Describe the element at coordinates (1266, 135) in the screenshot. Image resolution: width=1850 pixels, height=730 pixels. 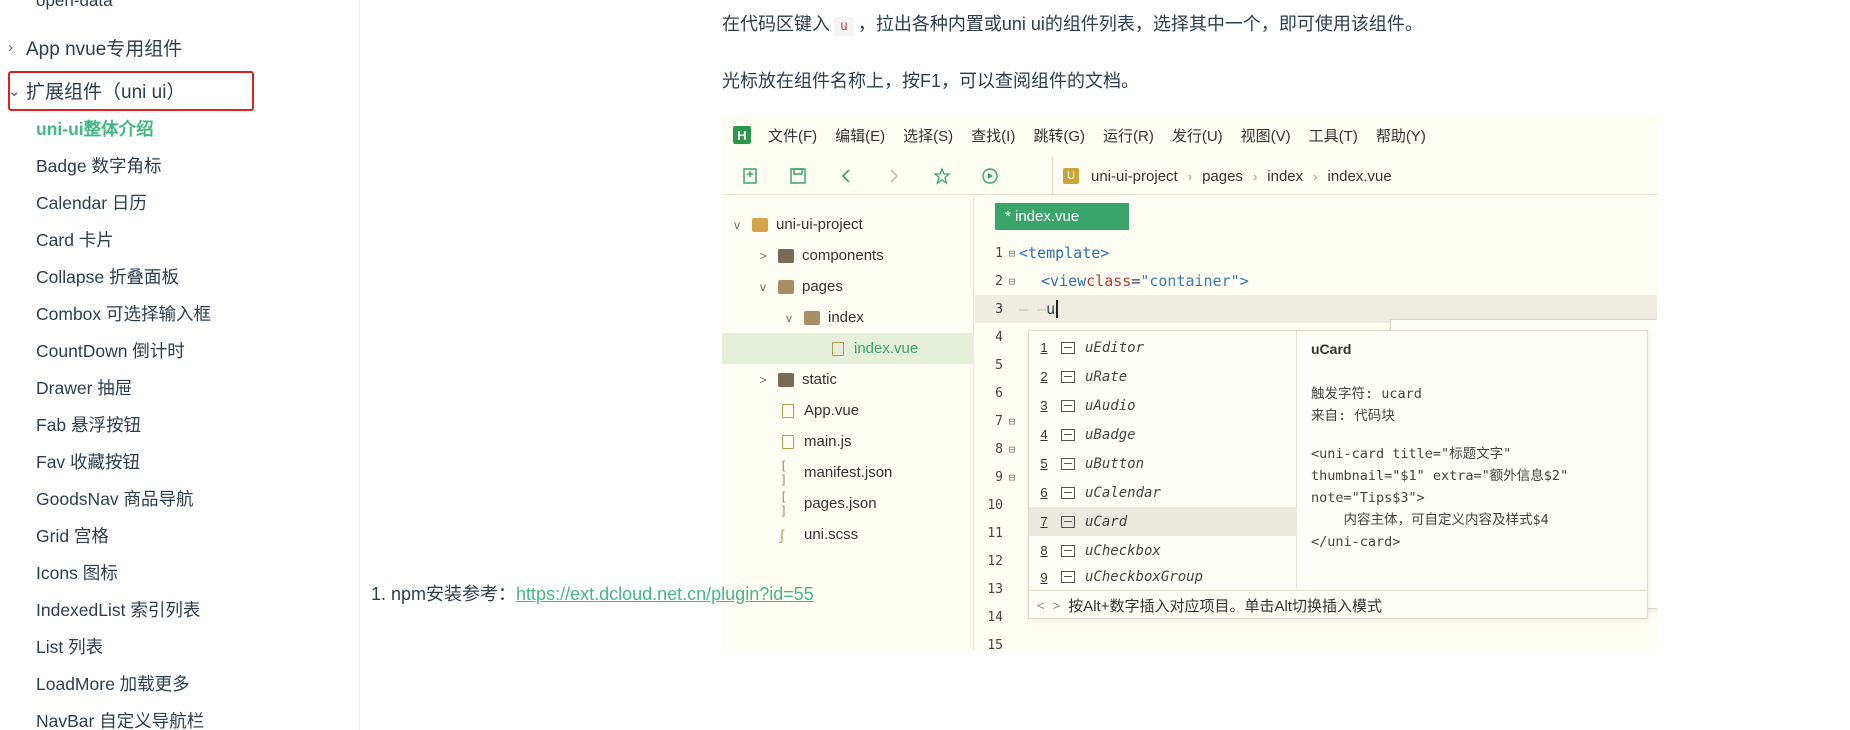
I see `menu-view: 视图(V)` at that location.